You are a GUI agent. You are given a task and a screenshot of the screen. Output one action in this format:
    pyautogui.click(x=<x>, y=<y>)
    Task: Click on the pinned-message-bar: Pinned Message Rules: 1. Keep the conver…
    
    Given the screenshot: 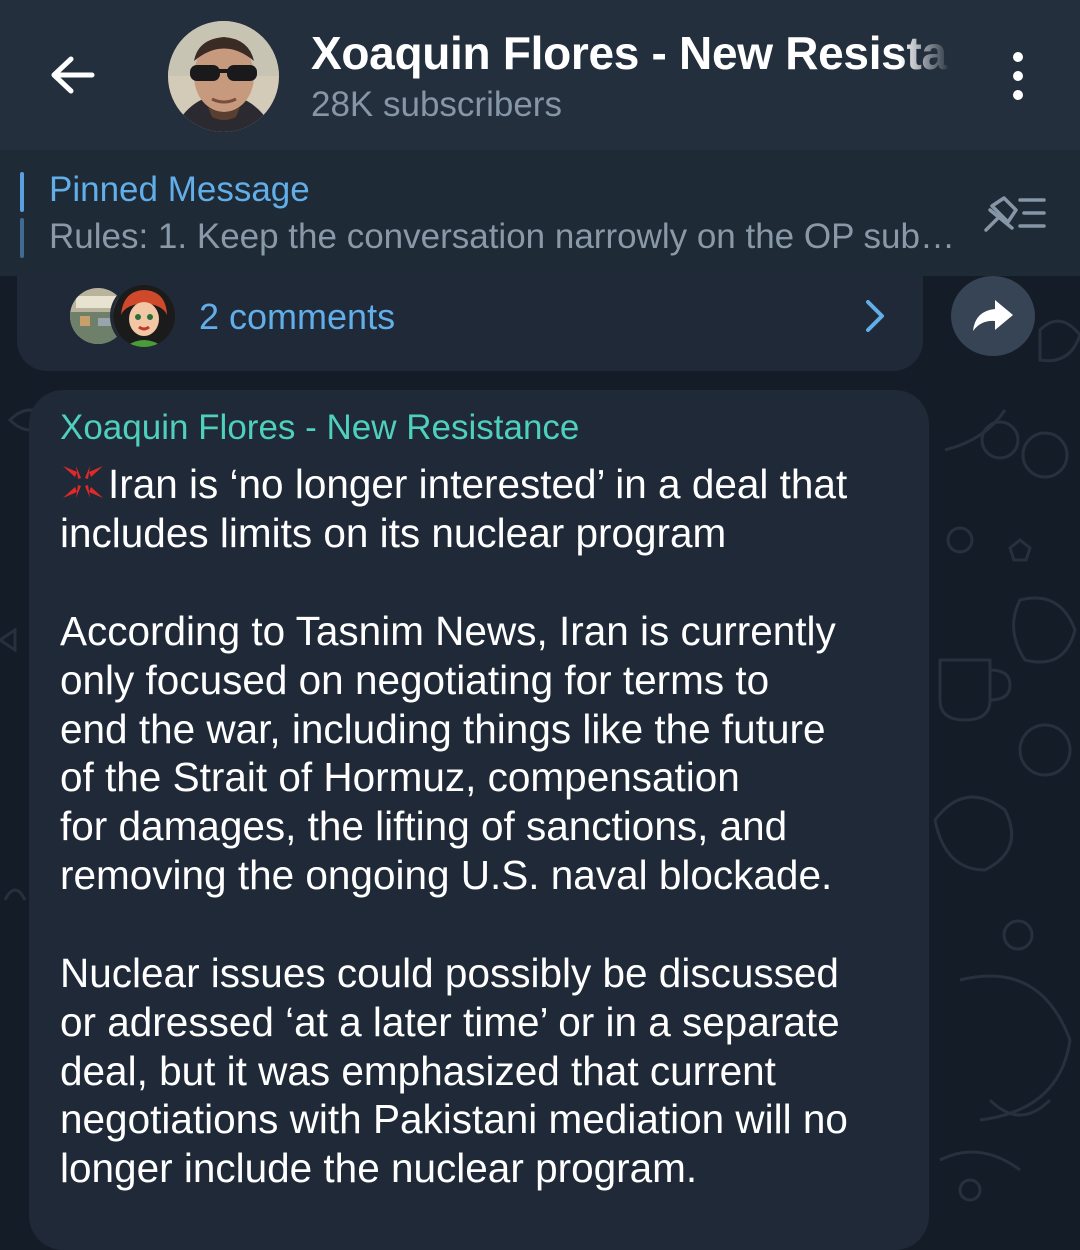 What is the action you would take?
    pyautogui.click(x=540, y=213)
    